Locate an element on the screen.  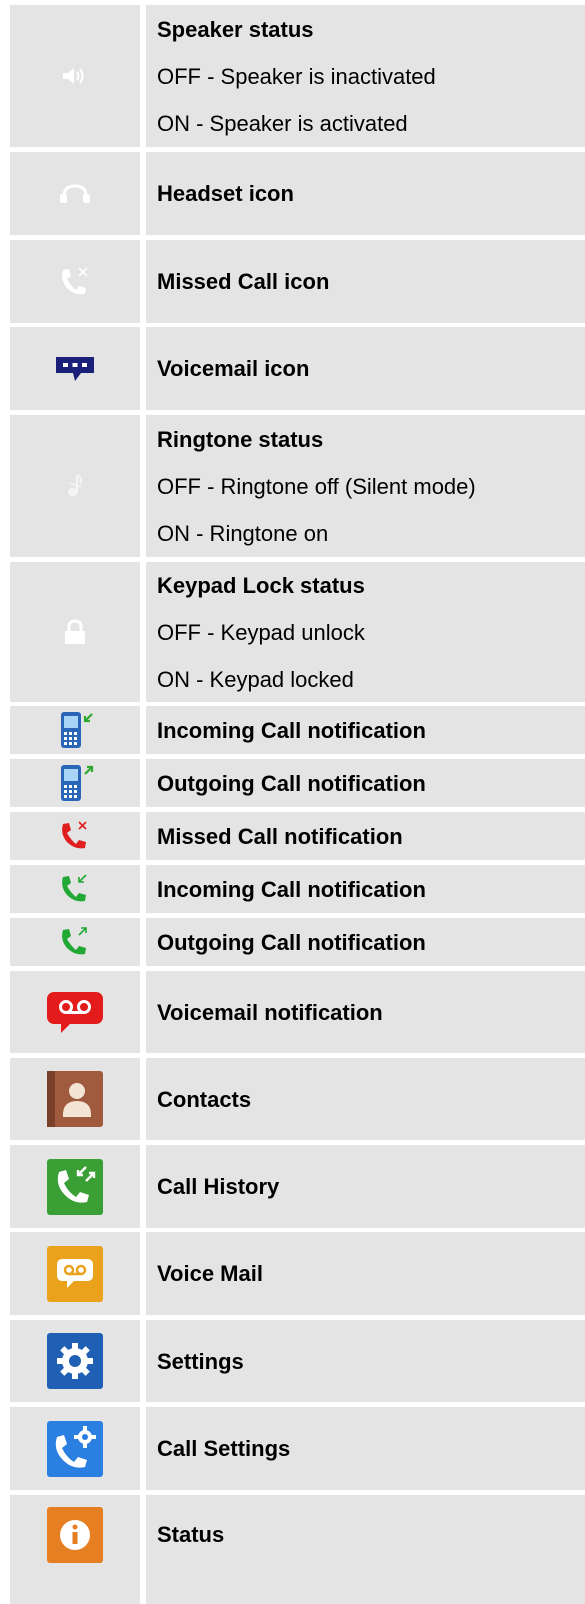
table-row: Voice Mail is located at coordinates (297, 1273).